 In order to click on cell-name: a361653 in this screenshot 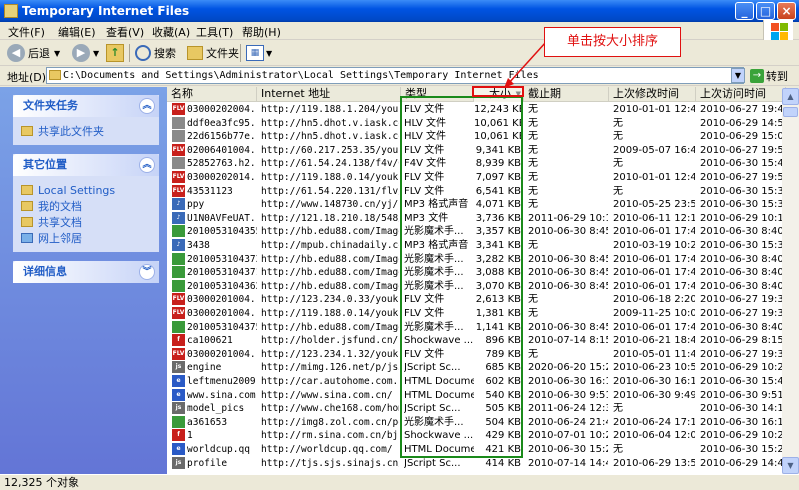, I will do `click(207, 422)`.